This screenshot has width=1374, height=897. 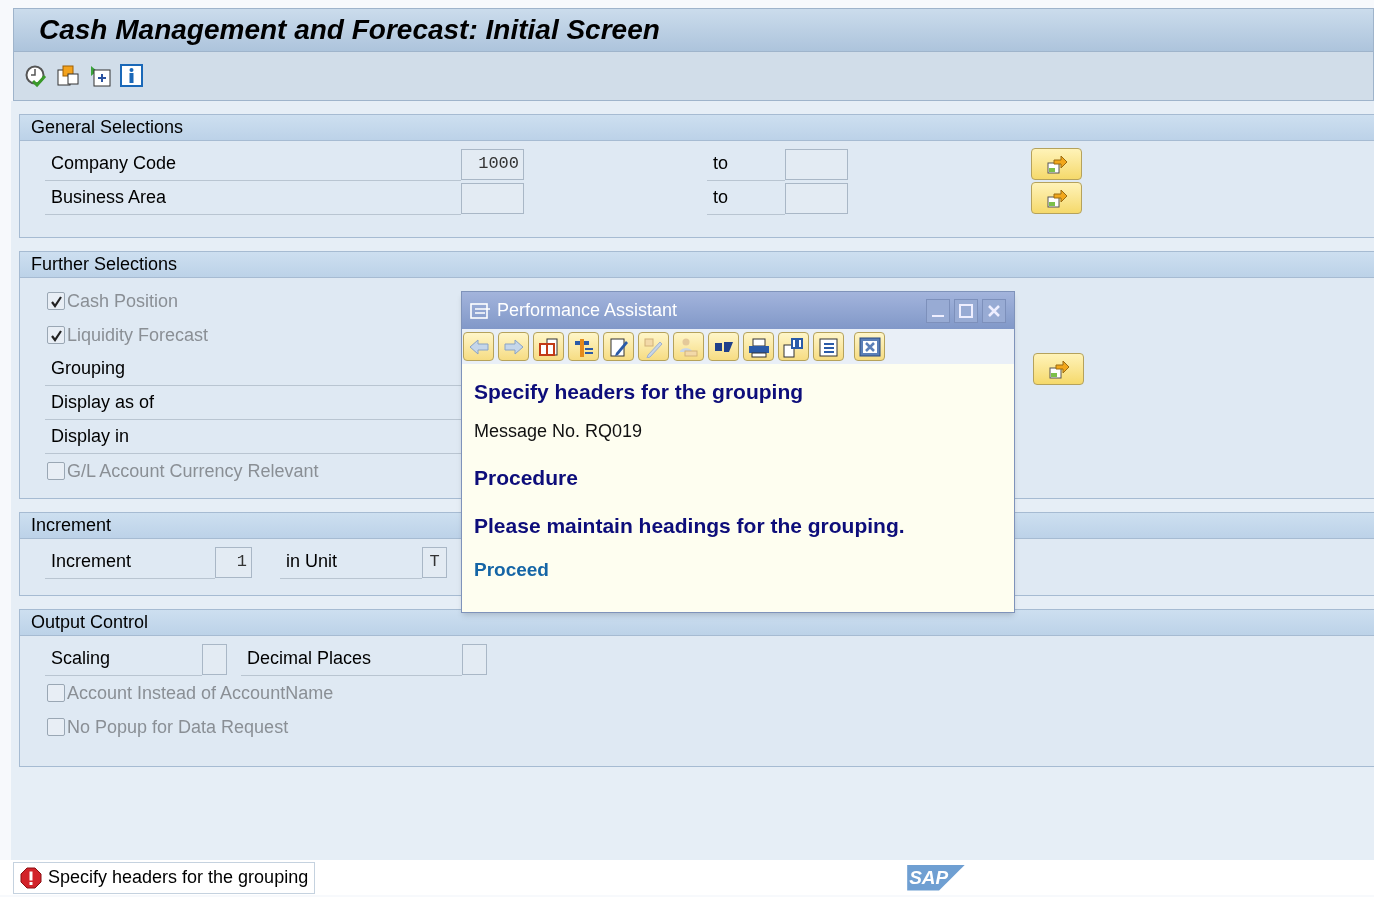 I want to click on info-icon, so click(x=132, y=76).